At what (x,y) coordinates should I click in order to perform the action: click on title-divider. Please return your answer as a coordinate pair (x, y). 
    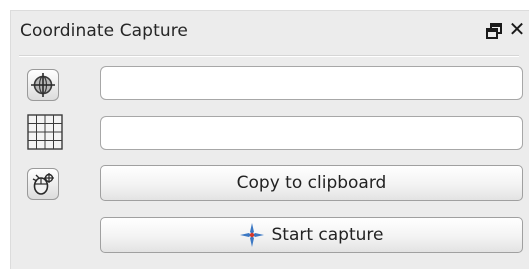
    Looking at the image, I should click on (269, 56).